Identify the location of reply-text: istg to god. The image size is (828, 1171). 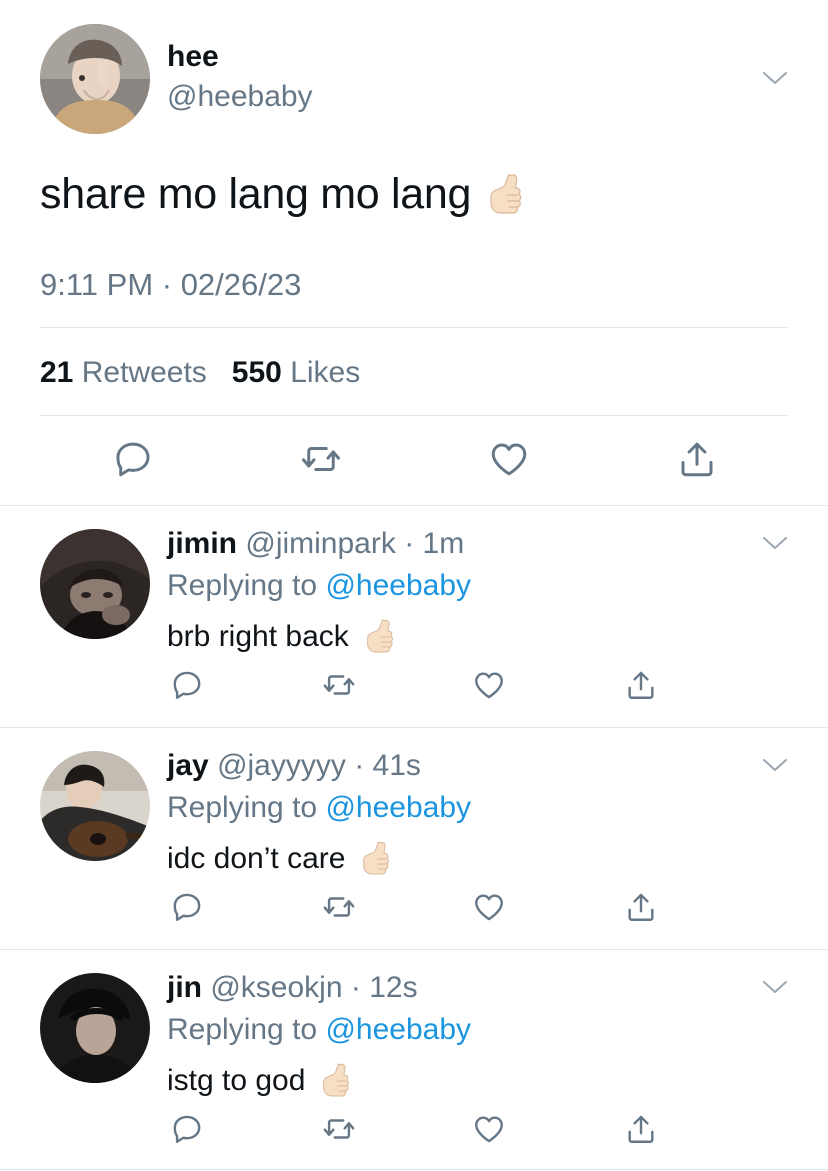
(236, 1080).